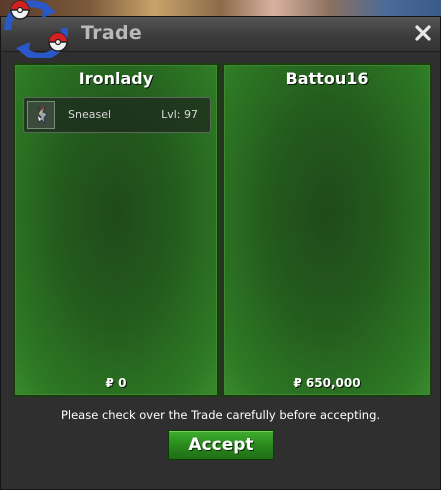  Describe the element at coordinates (179, 114) in the screenshot. I see `pokemon-level: Lvl: 97` at that location.